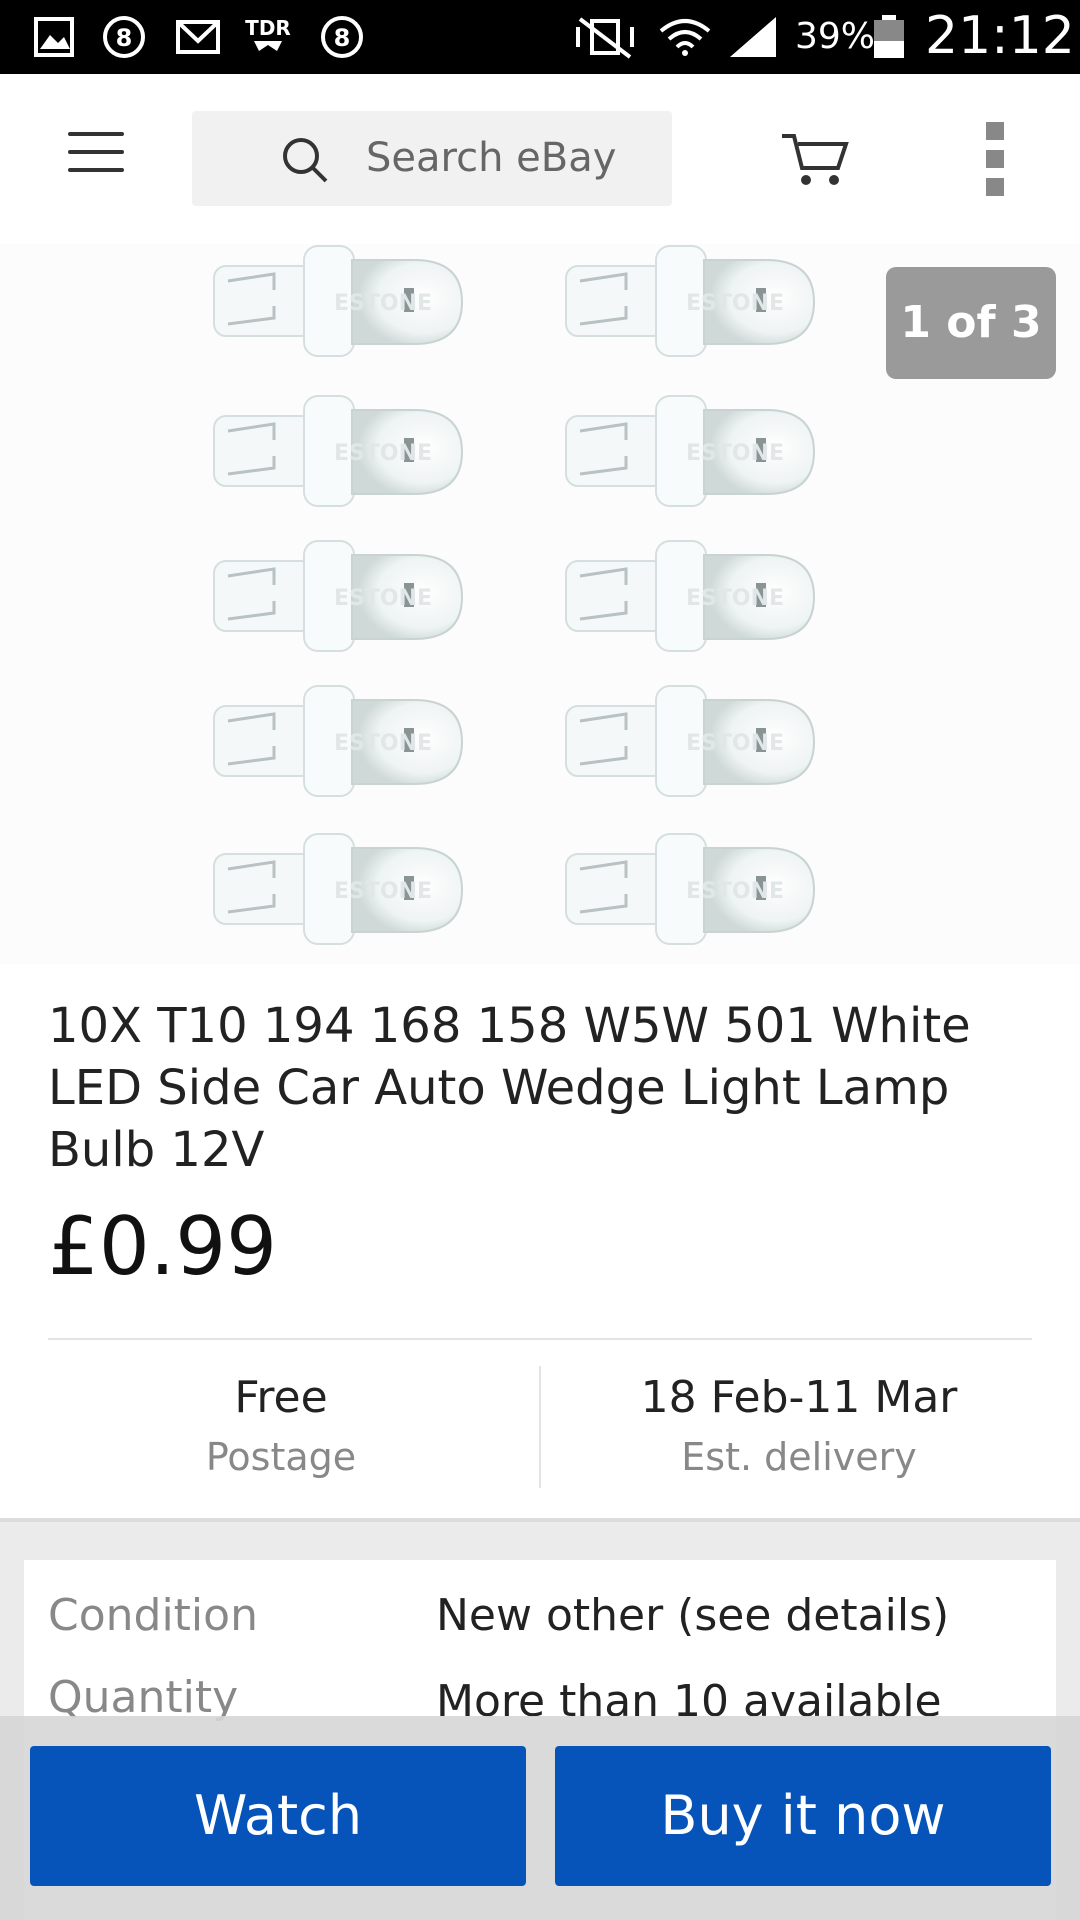  Describe the element at coordinates (753, 37) in the screenshot. I see `signal-icon` at that location.